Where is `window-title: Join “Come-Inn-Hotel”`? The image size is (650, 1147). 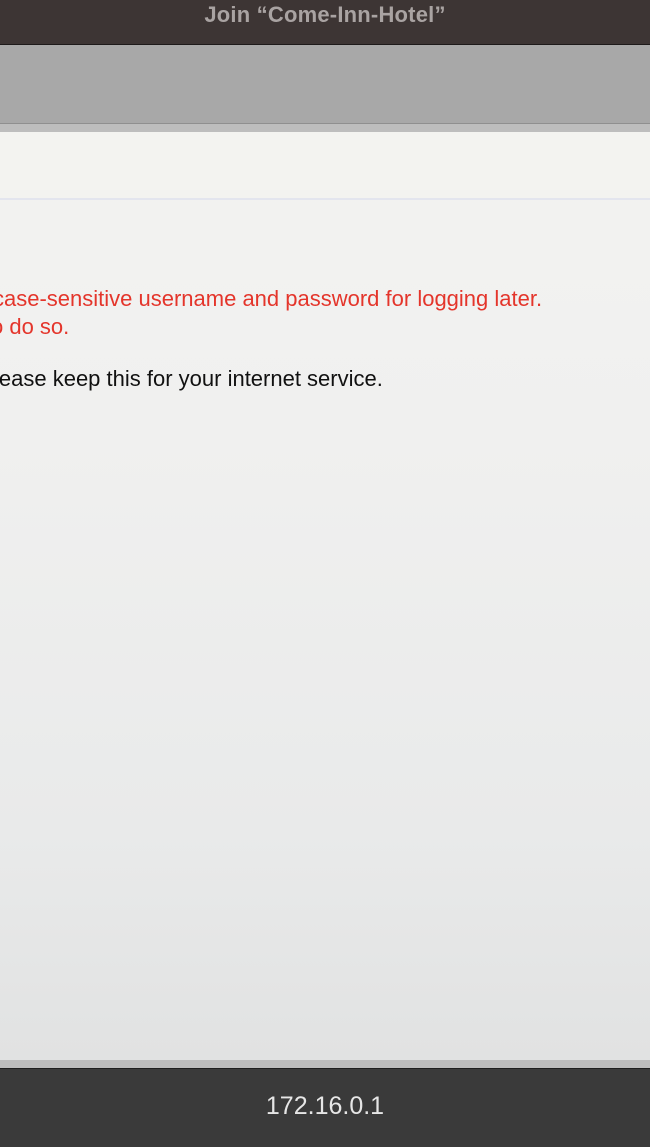 window-title: Join “Come-Inn-Hotel” is located at coordinates (325, 14).